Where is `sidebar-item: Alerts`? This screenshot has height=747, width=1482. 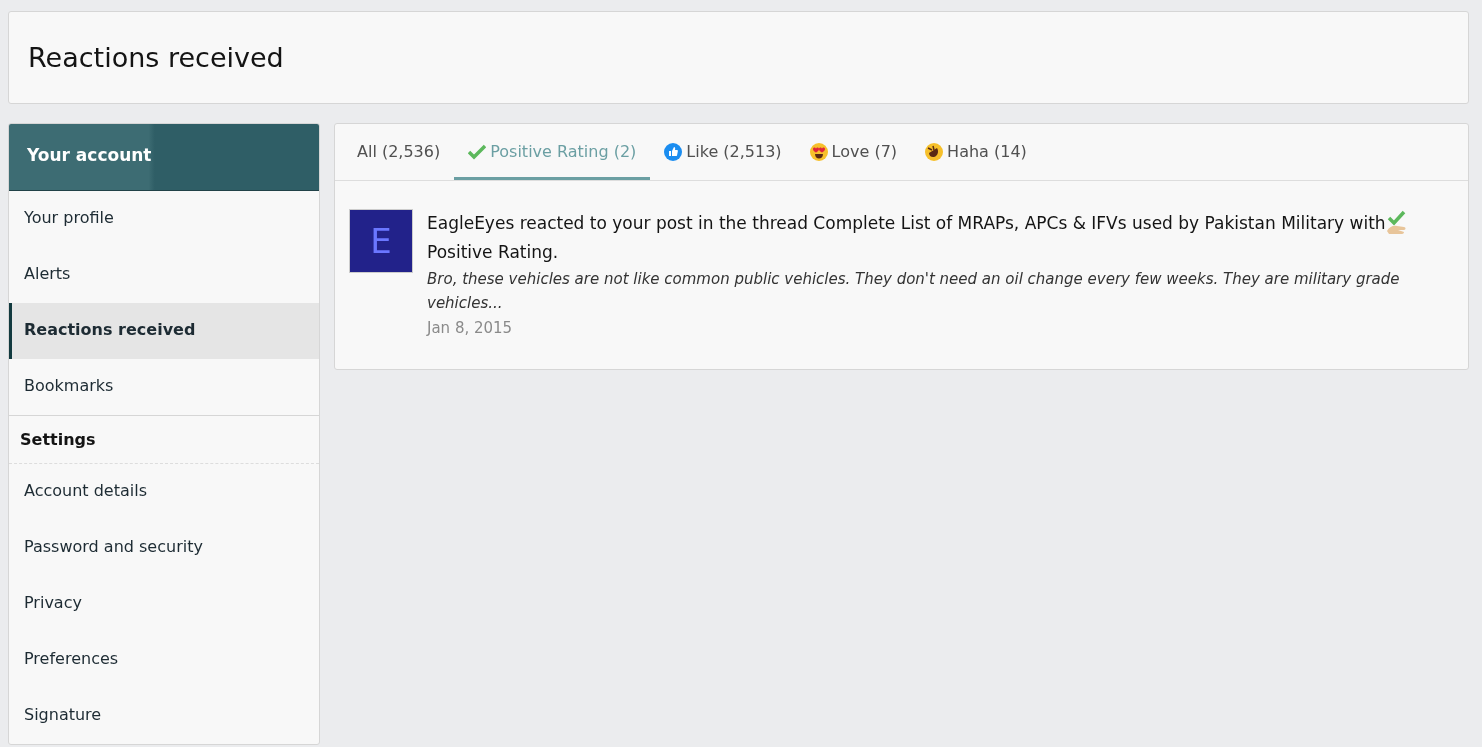 sidebar-item: Alerts is located at coordinates (164, 275).